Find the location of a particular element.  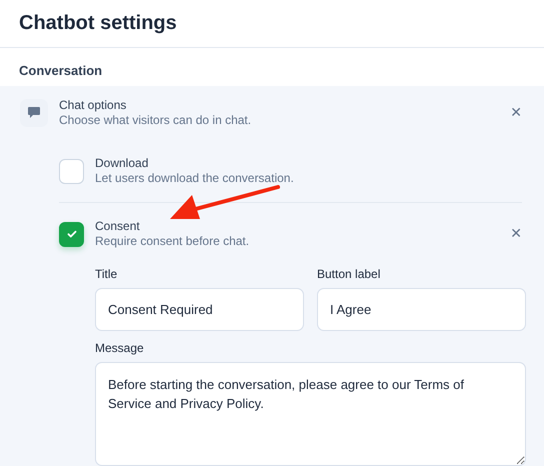

option-title: Download is located at coordinates (122, 163).